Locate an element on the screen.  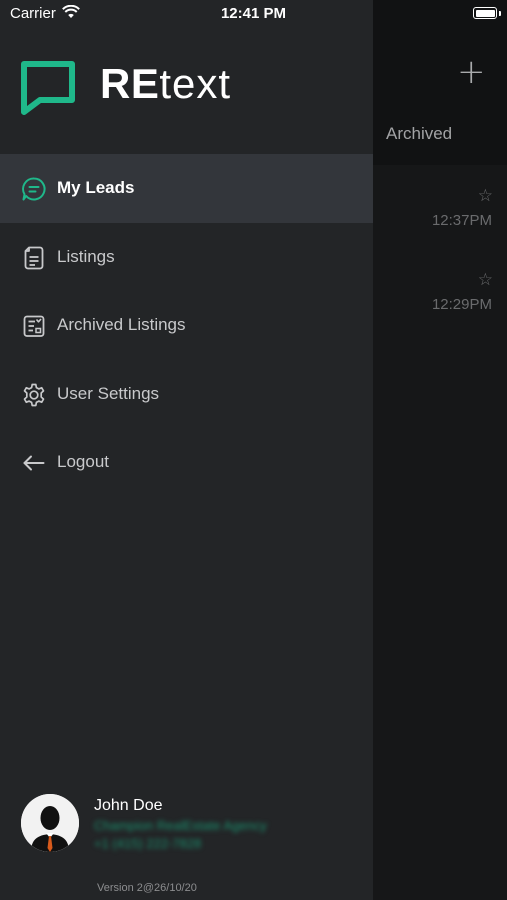
plus-icon: + is located at coordinates (471, 72).